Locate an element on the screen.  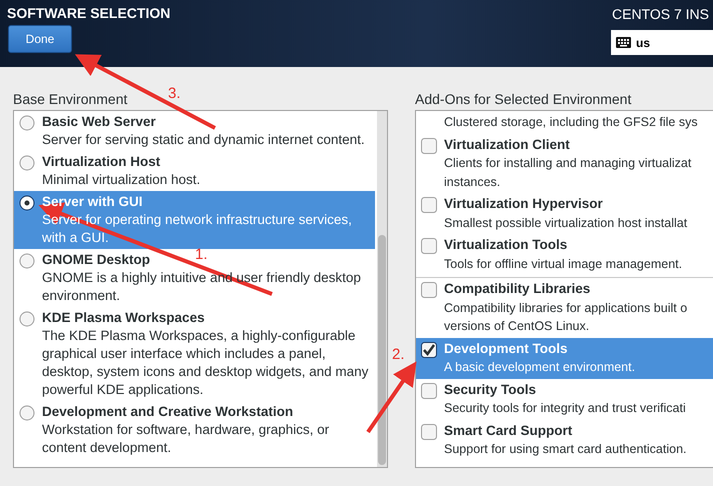
option-name: Virtualization Tools is located at coordinates (506, 245).